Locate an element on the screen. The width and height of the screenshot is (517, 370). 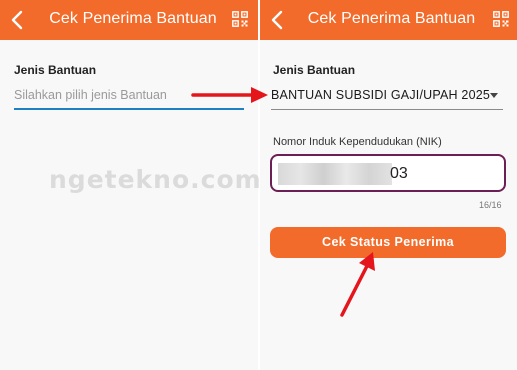
nik-label: Nomor Induk Kependudukan (NIK) is located at coordinates (357, 142).